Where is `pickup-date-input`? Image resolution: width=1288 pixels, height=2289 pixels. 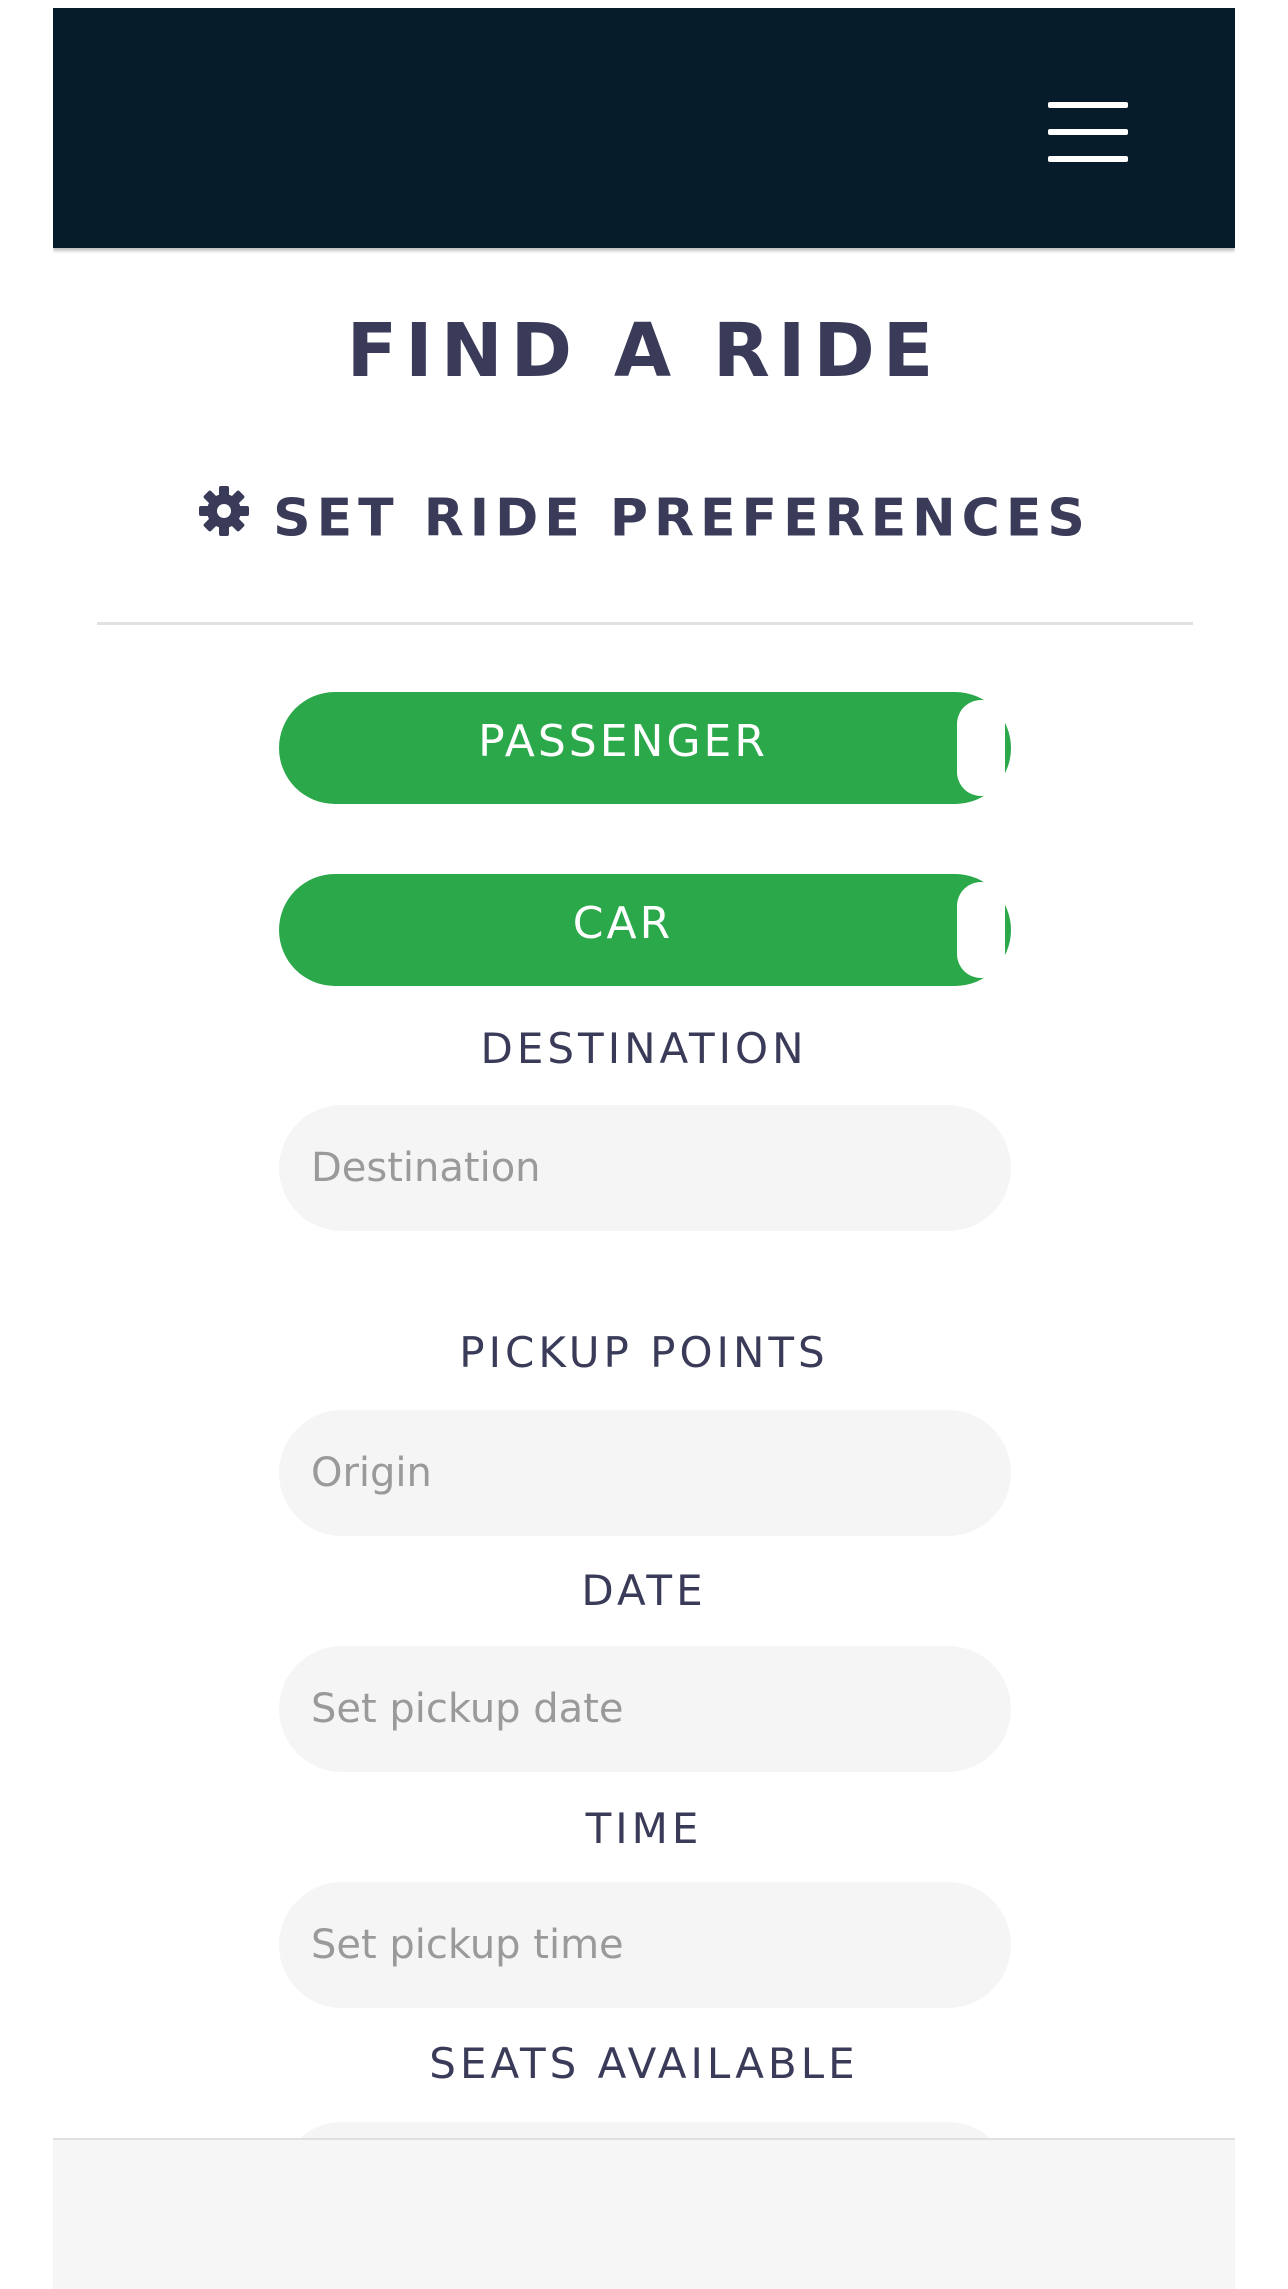
pickup-date-input is located at coordinates (645, 1709).